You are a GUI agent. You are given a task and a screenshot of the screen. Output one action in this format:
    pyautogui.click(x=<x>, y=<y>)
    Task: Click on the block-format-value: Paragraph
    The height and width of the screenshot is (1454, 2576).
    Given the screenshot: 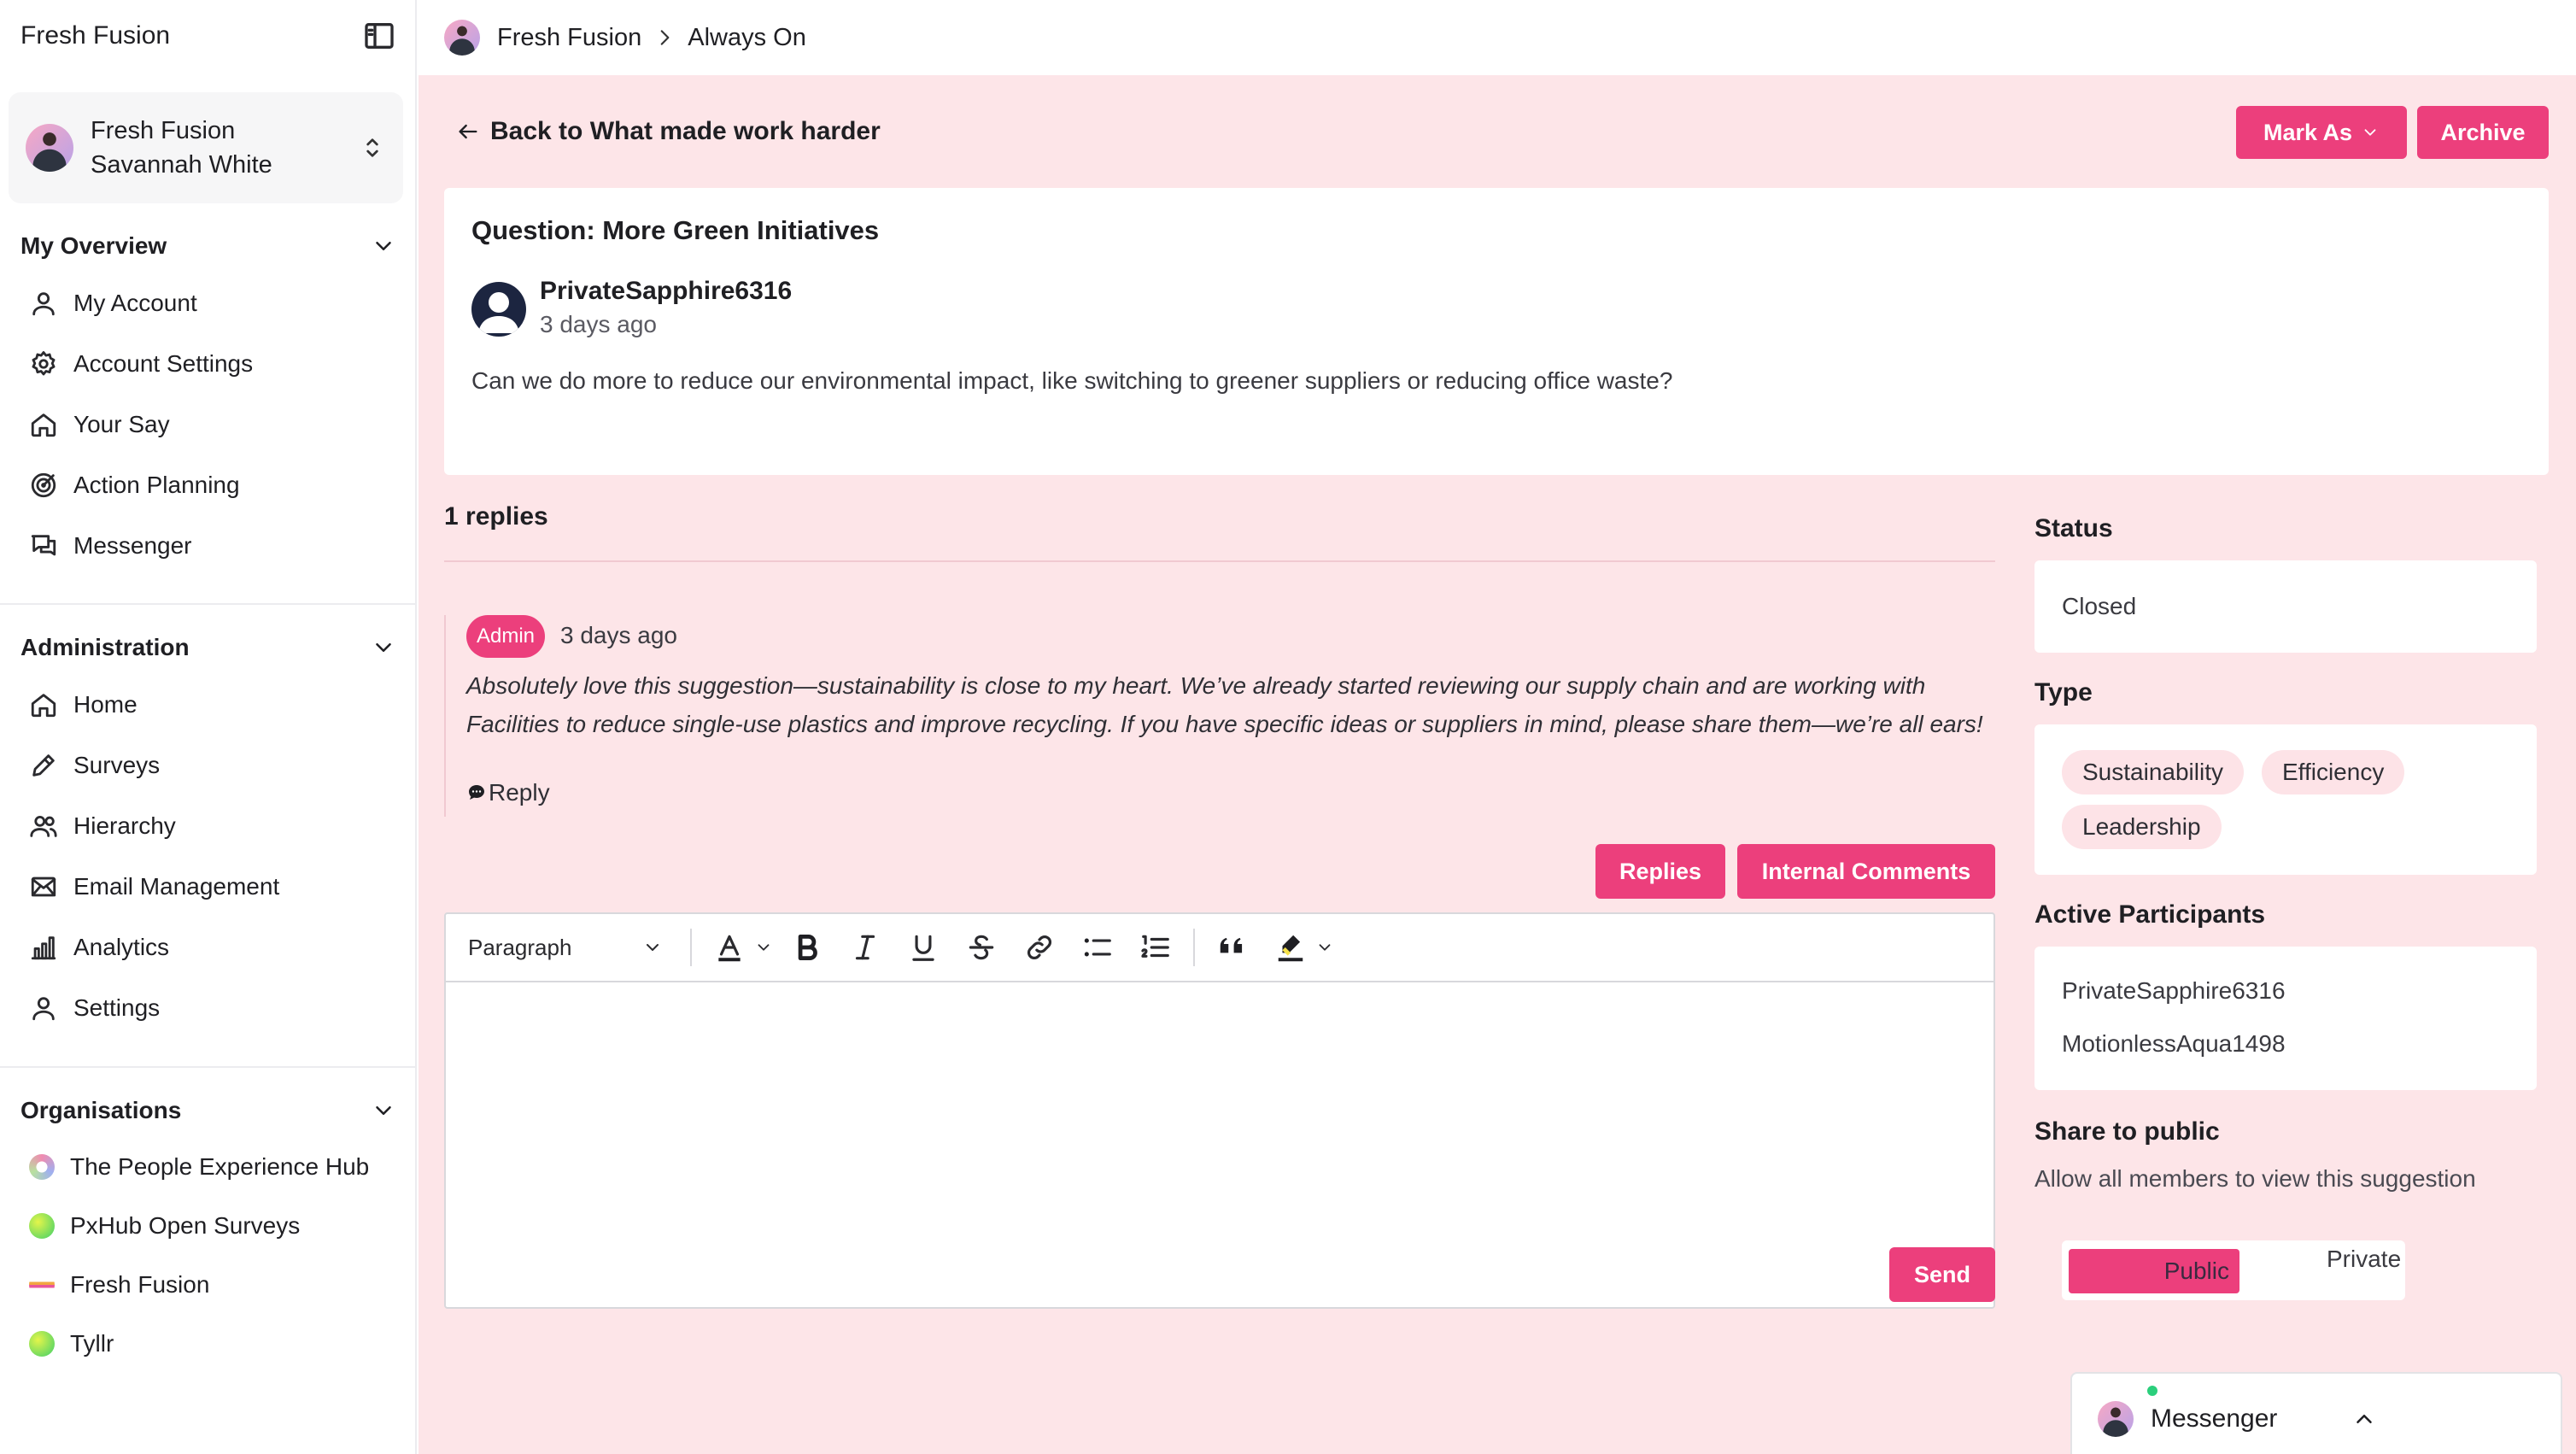 What is the action you would take?
    pyautogui.click(x=520, y=947)
    